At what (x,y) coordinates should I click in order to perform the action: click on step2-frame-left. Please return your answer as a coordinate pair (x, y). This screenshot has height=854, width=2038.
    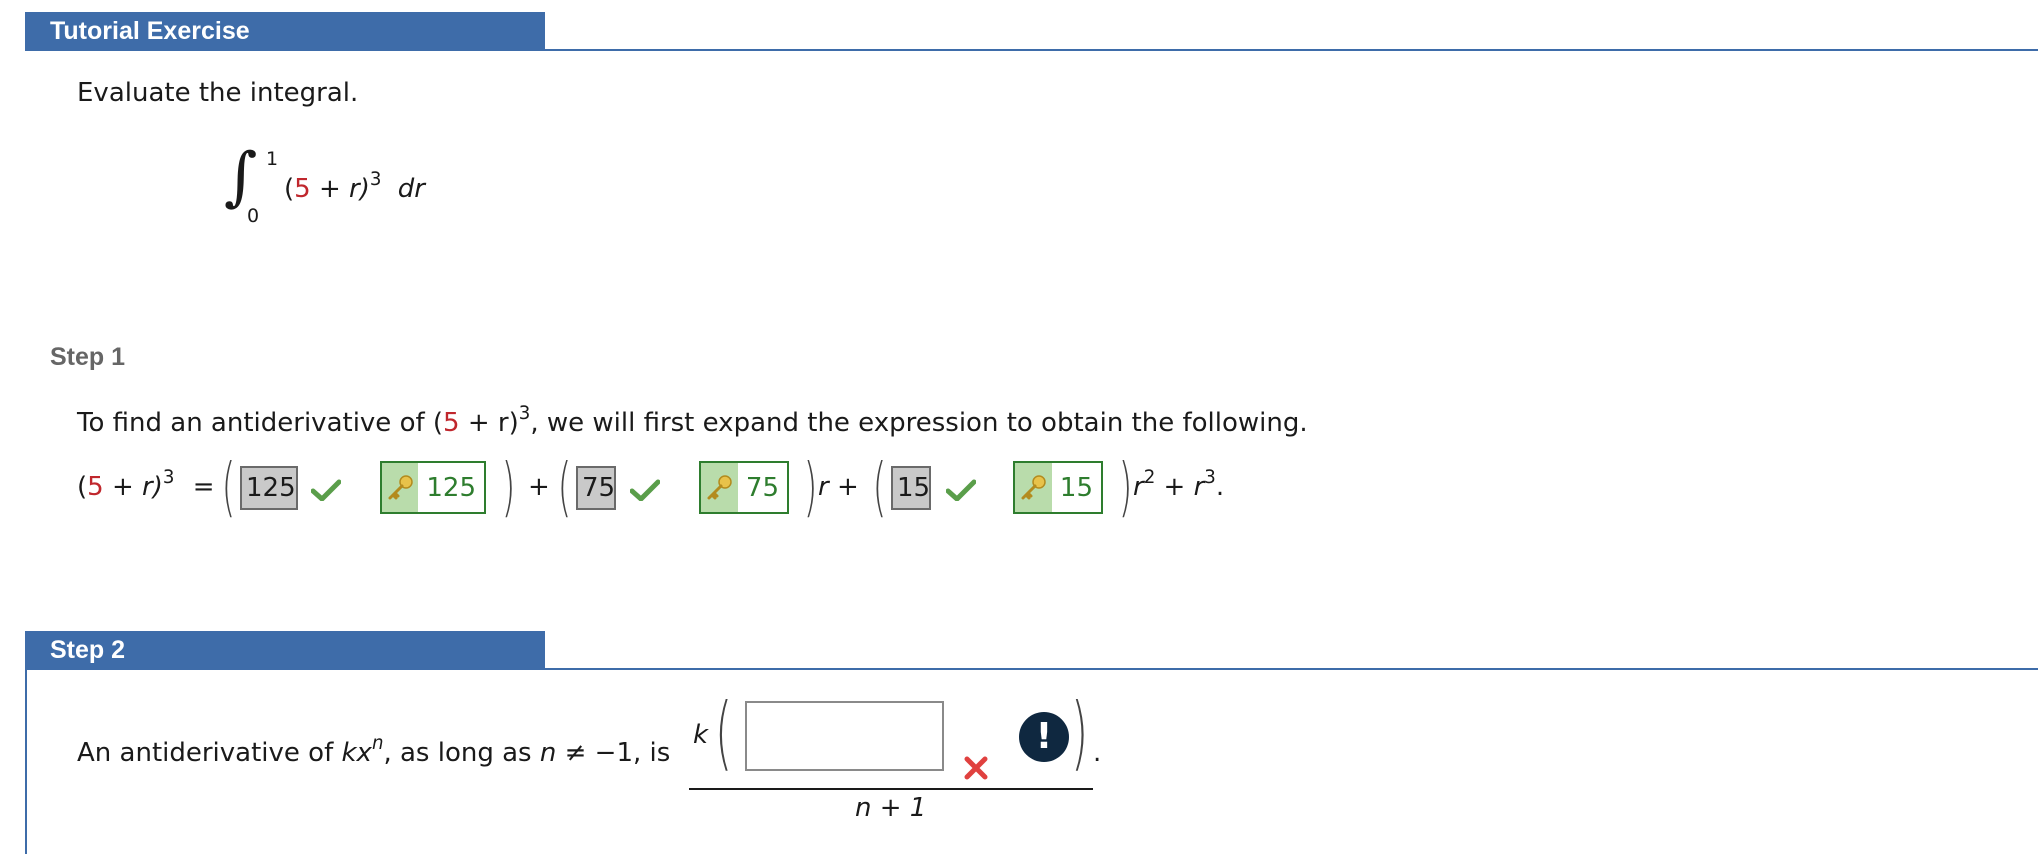
    Looking at the image, I should click on (26, 762).